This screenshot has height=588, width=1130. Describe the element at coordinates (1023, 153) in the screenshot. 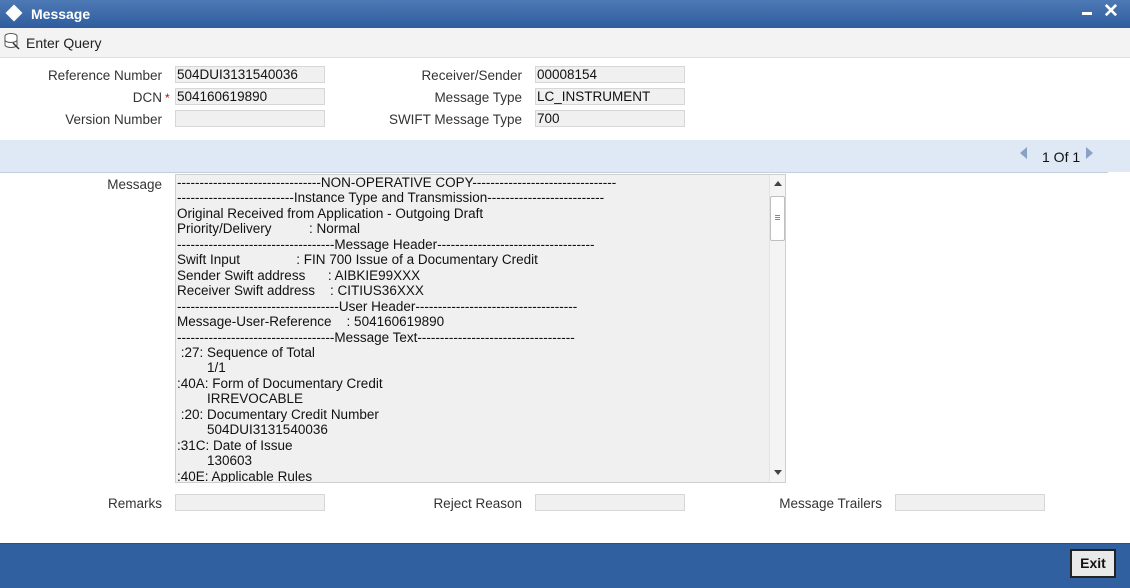

I see `previous-page-icon` at that location.